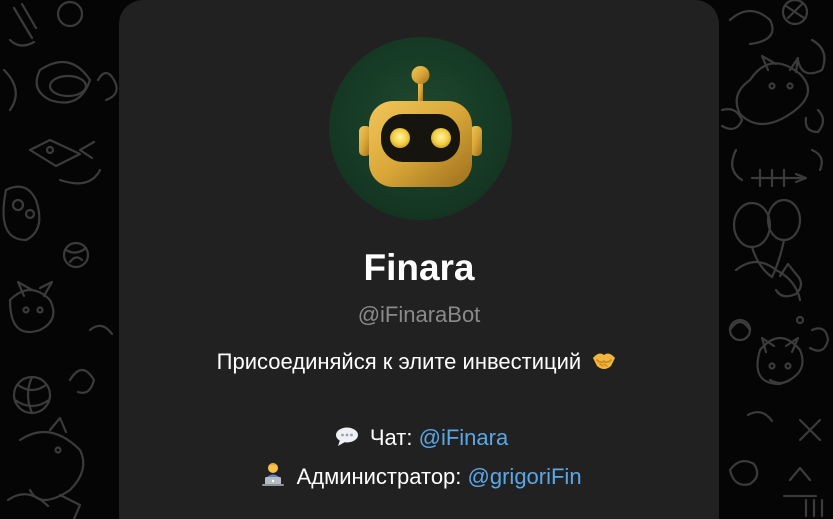 The width and height of the screenshot is (833, 519). Describe the element at coordinates (399, 361) in the screenshot. I see `bot-tagline: Присоединяйся к элите инвестиций` at that location.